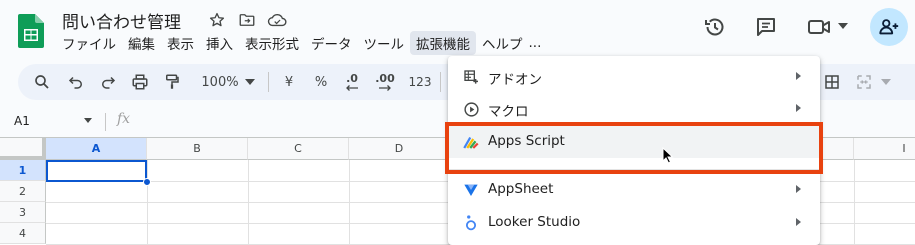 The height and width of the screenshot is (245, 915). Describe the element at coordinates (250, 82) in the screenshot. I see `zoom-dropdown-icon` at that location.